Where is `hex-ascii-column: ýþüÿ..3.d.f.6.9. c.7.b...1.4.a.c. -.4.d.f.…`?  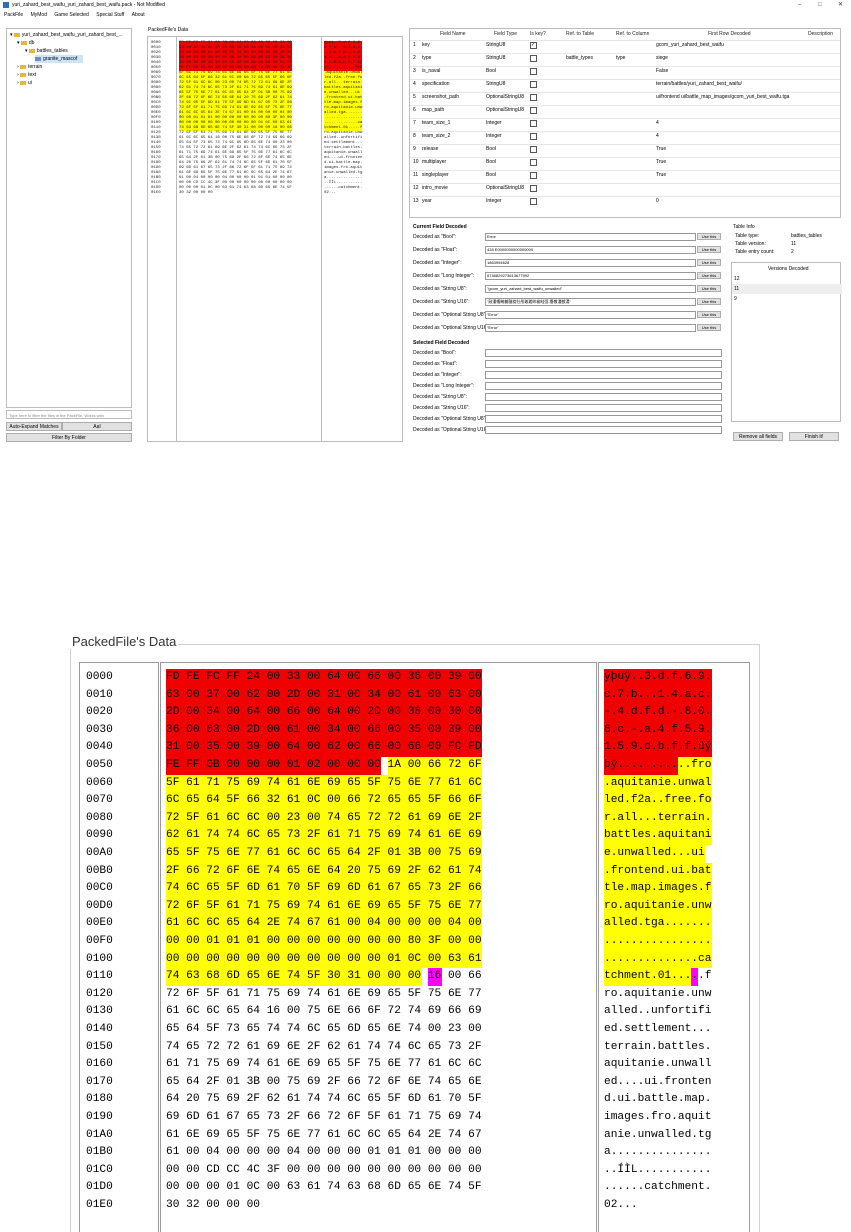 hex-ascii-column: ýþüÿ..3.d.f.6.9. c.7.b...1.4.a.c. -.4.d.f.… is located at coordinates (674, 947).